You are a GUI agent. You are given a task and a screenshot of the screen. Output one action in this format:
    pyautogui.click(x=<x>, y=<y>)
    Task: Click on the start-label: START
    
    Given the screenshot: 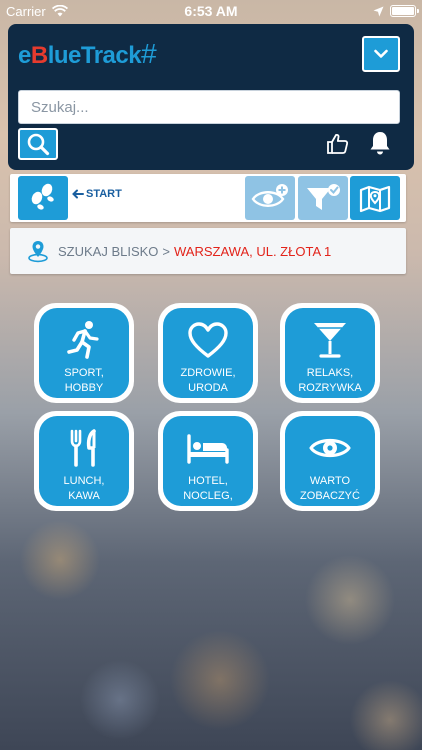 What is the action you would take?
    pyautogui.click(x=104, y=194)
    